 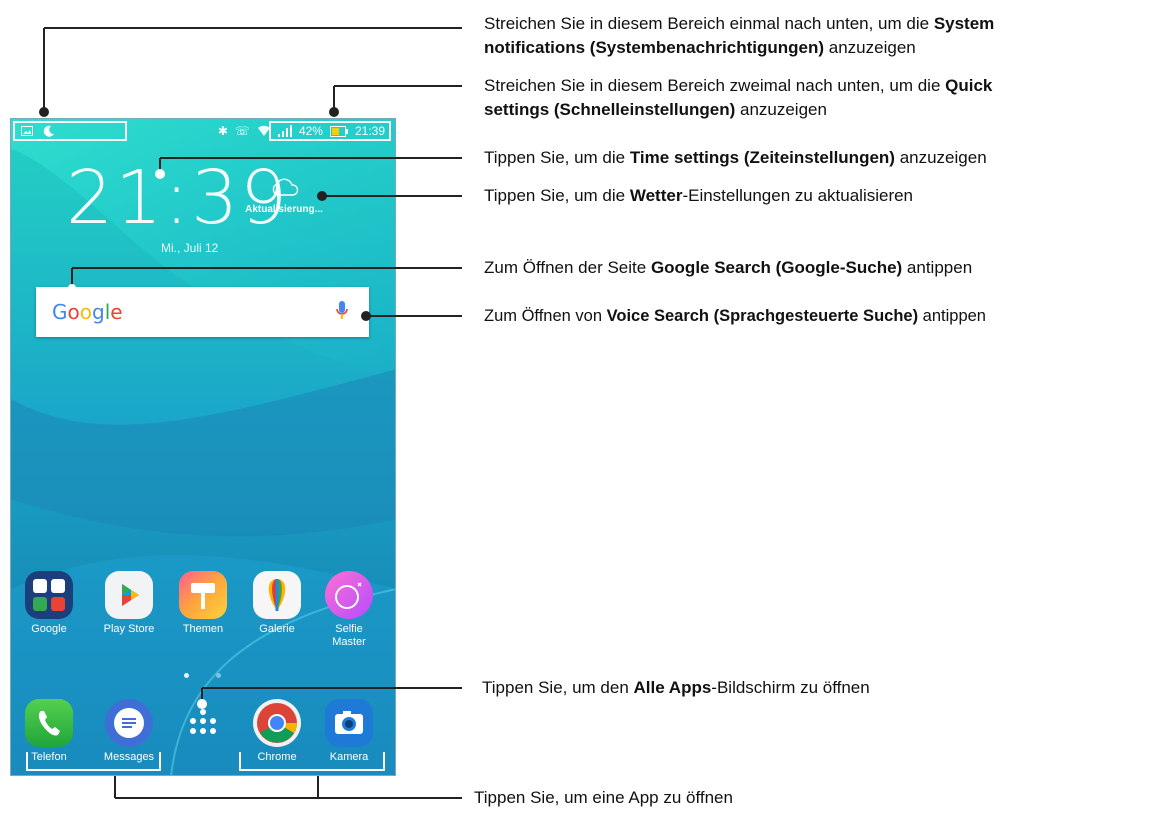 What do you see at coordinates (654, 47) in the screenshot?
I see `annotation-bold: notifications (Systembenachrichtigungen)` at bounding box center [654, 47].